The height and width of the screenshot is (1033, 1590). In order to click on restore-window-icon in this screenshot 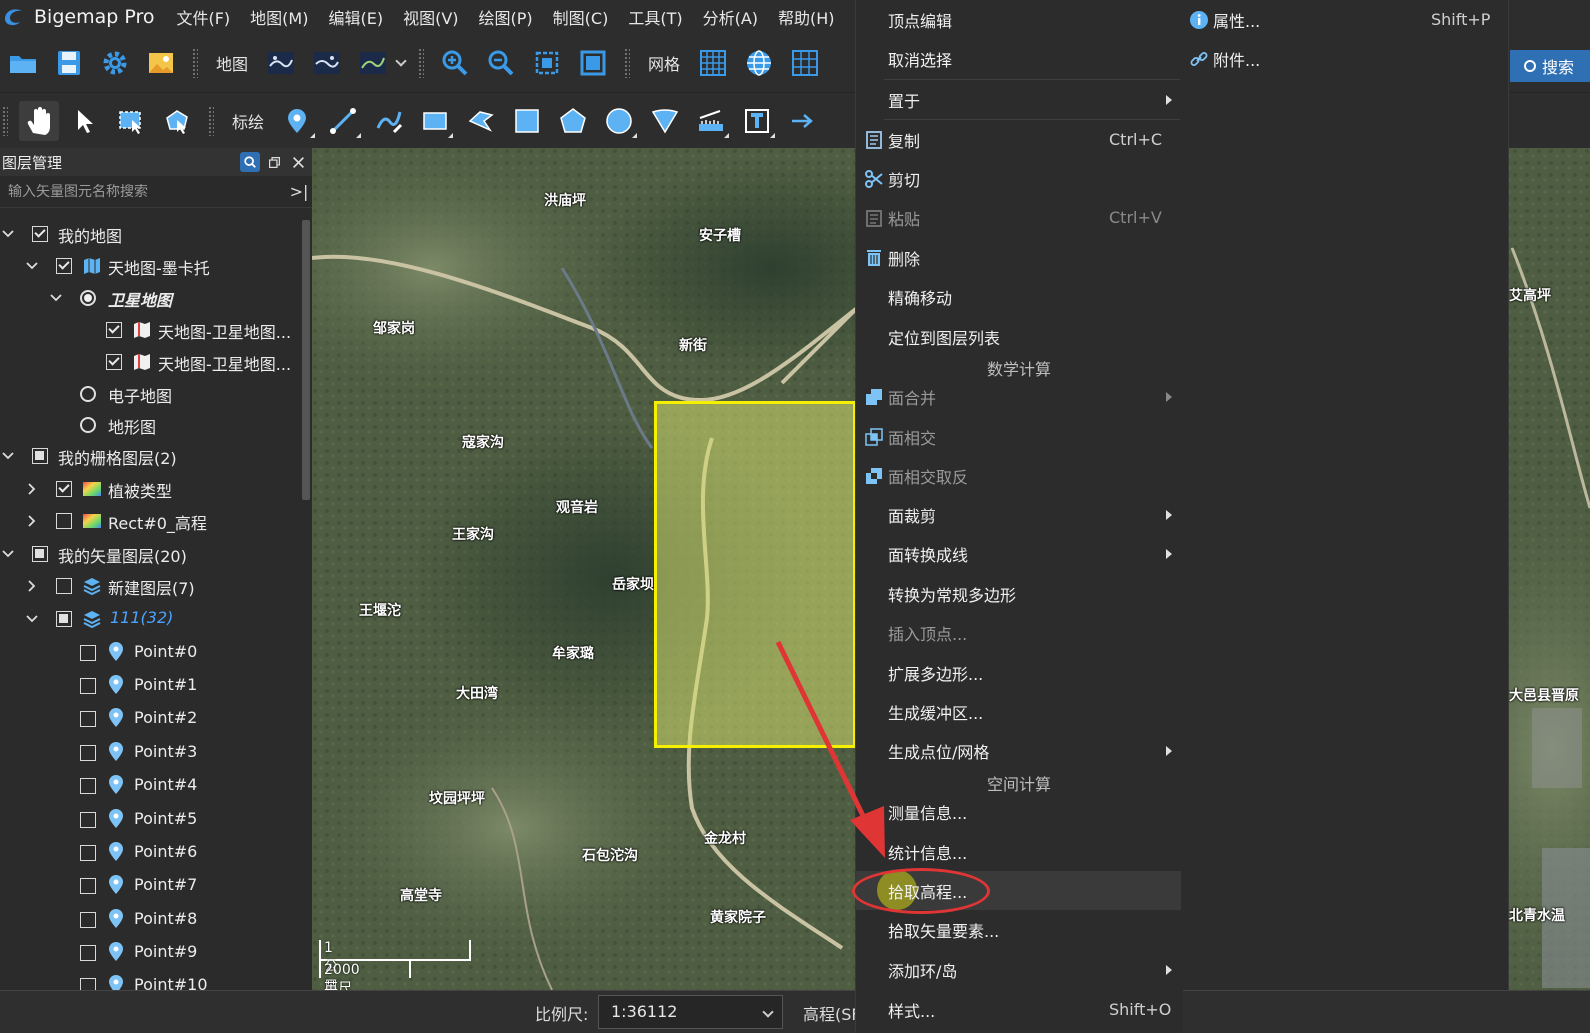, I will do `click(274, 162)`.